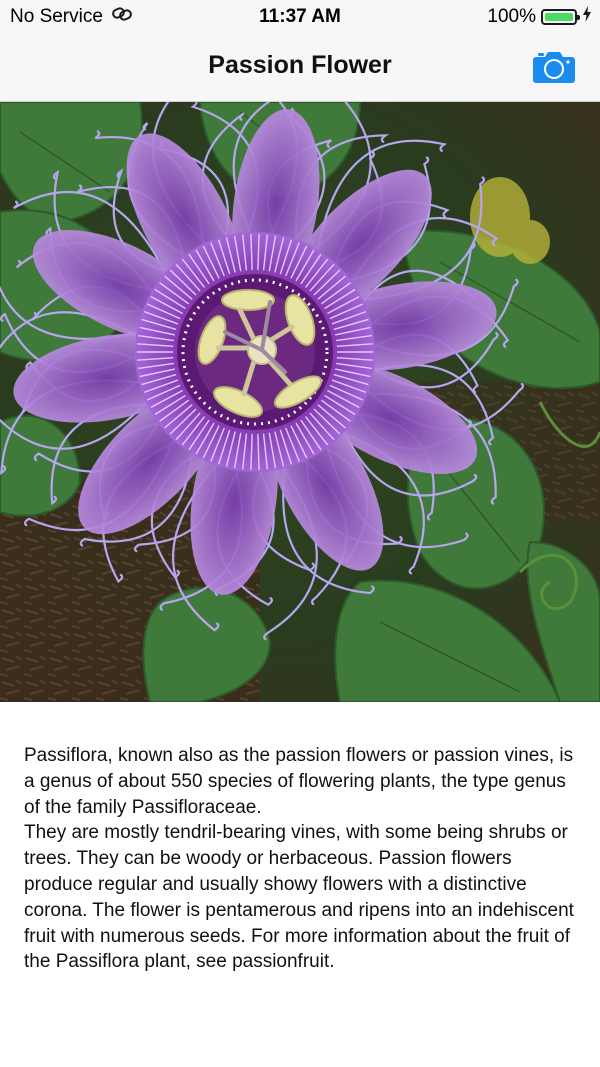 This screenshot has height=1067, width=600. Describe the element at coordinates (300, 65) in the screenshot. I see `page-title: Passion Flower` at that location.